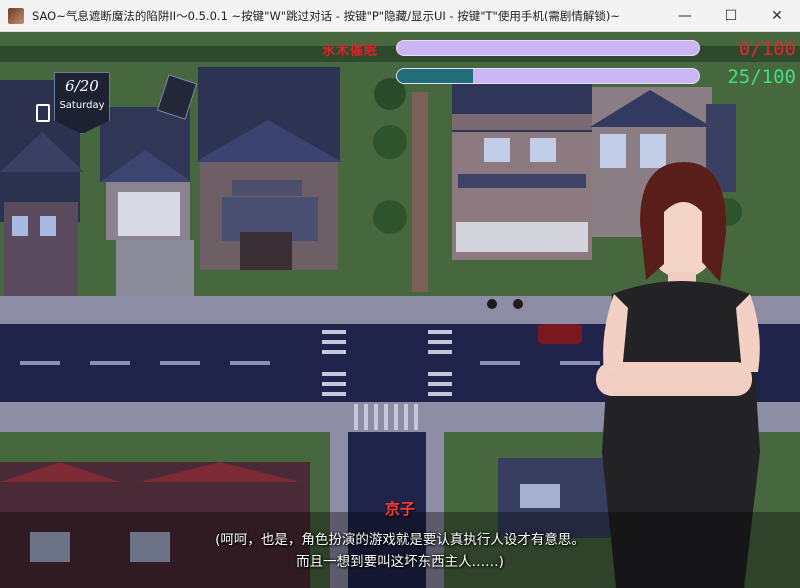  What do you see at coordinates (761, 77) in the screenshot?
I see `second-stat-value: 25/100` at bounding box center [761, 77].